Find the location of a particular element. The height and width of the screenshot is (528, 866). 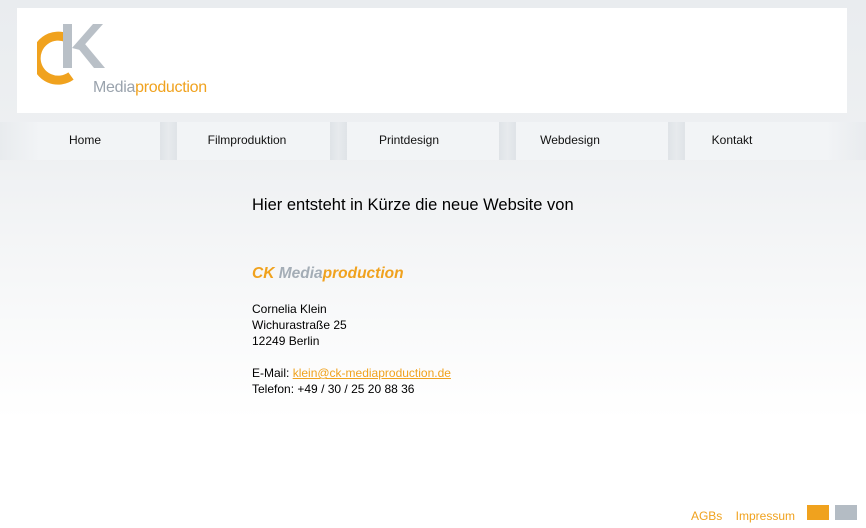

phone-line: Telefon: +49 / 30 / 25 20 88 36 is located at coordinates (502, 389).